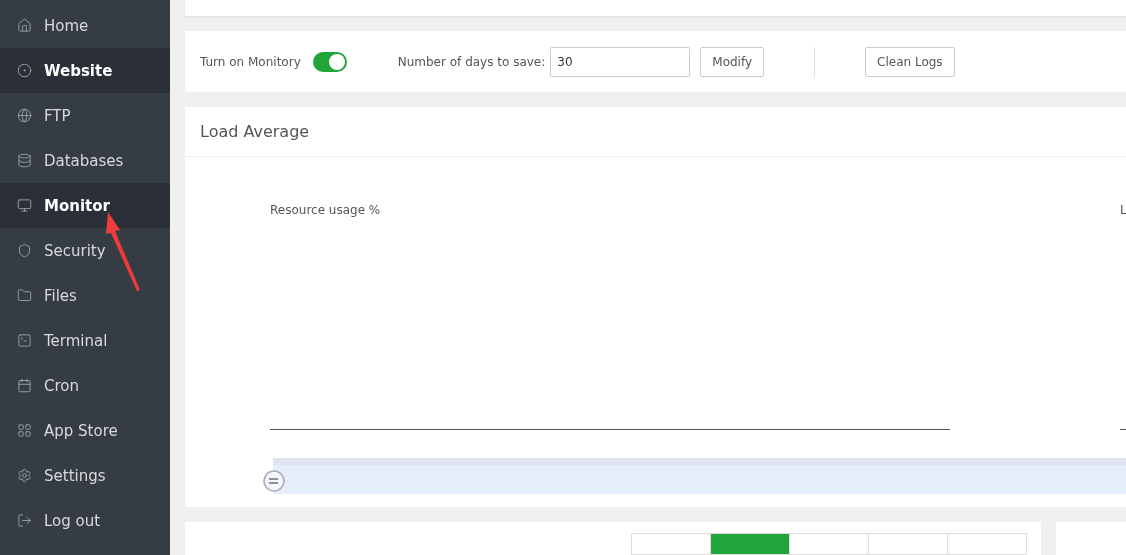 The width and height of the screenshot is (1126, 555). Describe the element at coordinates (85, 70) in the screenshot. I see `sidebar-item: Website` at that location.